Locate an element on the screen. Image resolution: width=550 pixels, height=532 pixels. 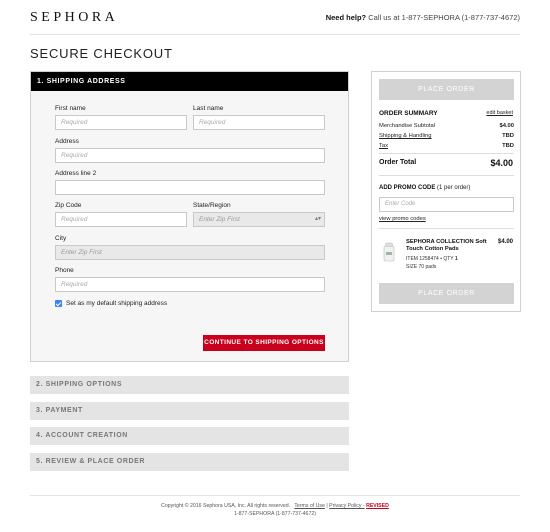
step-account-creation: 4. ACCOUNT CREATION is located at coordinates (189, 436).